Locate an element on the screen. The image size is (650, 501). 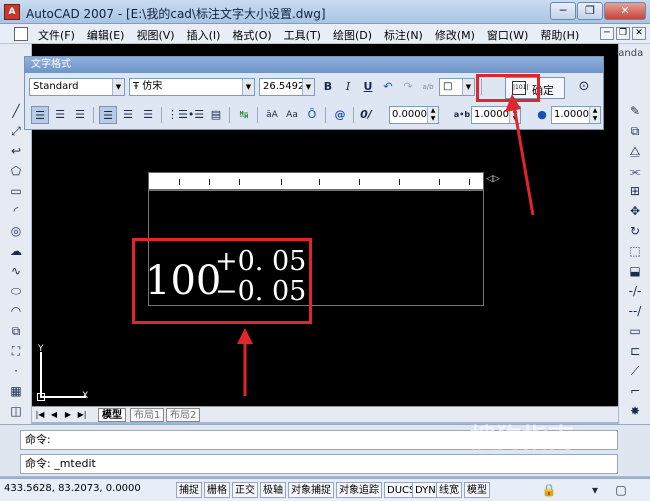
tab-layout1: 布局1 is located at coordinates (147, 415).